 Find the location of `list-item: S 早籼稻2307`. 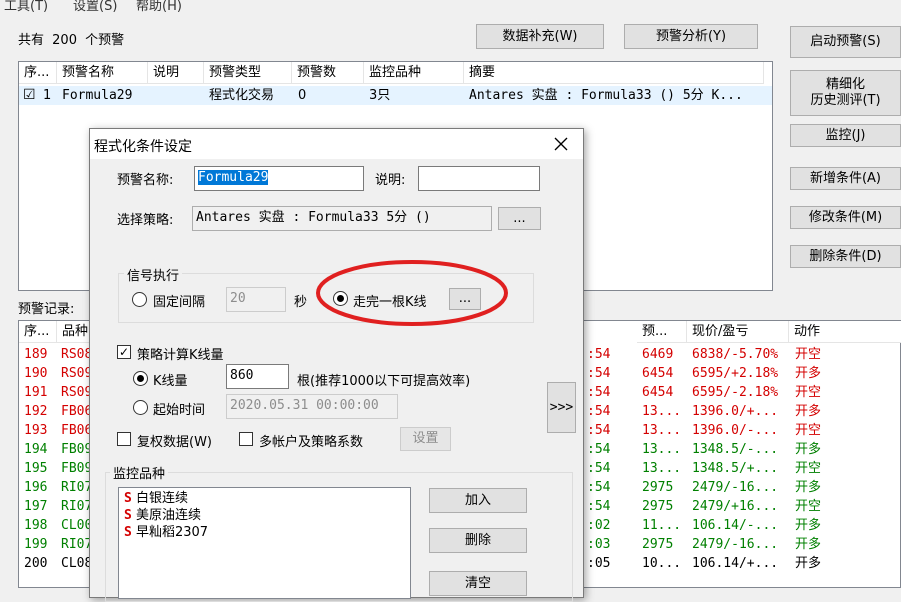

list-item: S 早籼稻2307 is located at coordinates (166, 532).